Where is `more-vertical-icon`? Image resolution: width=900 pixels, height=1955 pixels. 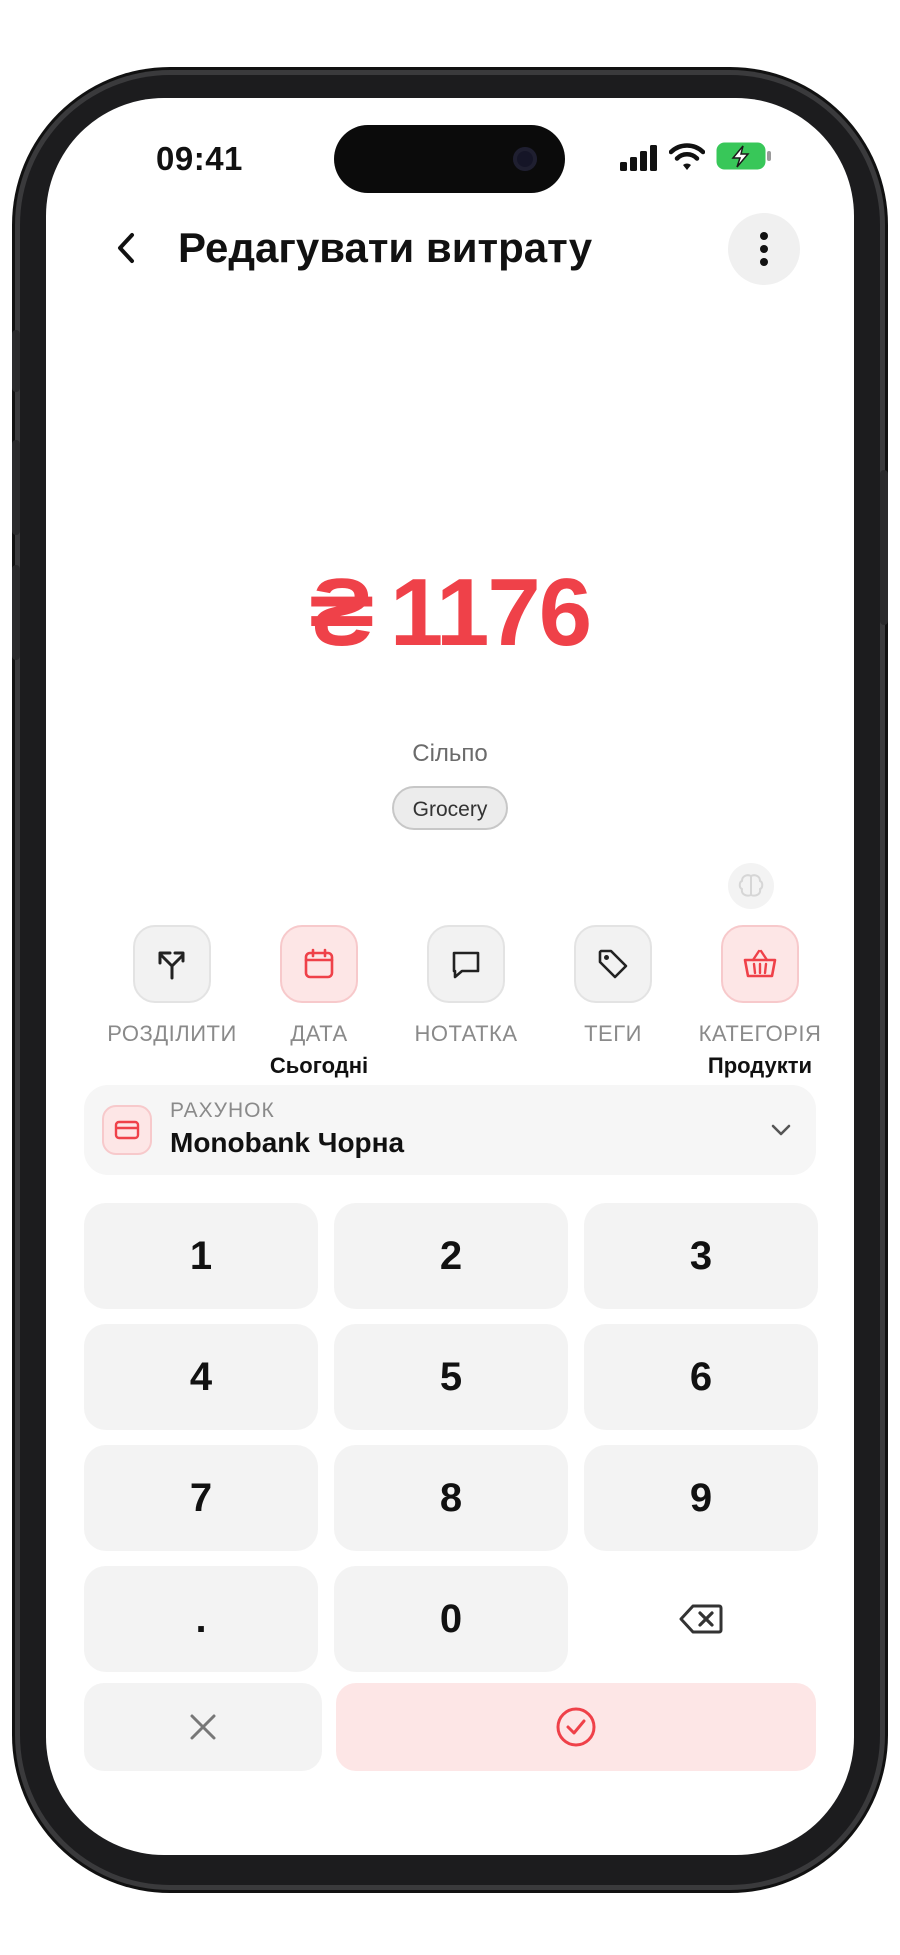
more-vertical-icon is located at coordinates (764, 249).